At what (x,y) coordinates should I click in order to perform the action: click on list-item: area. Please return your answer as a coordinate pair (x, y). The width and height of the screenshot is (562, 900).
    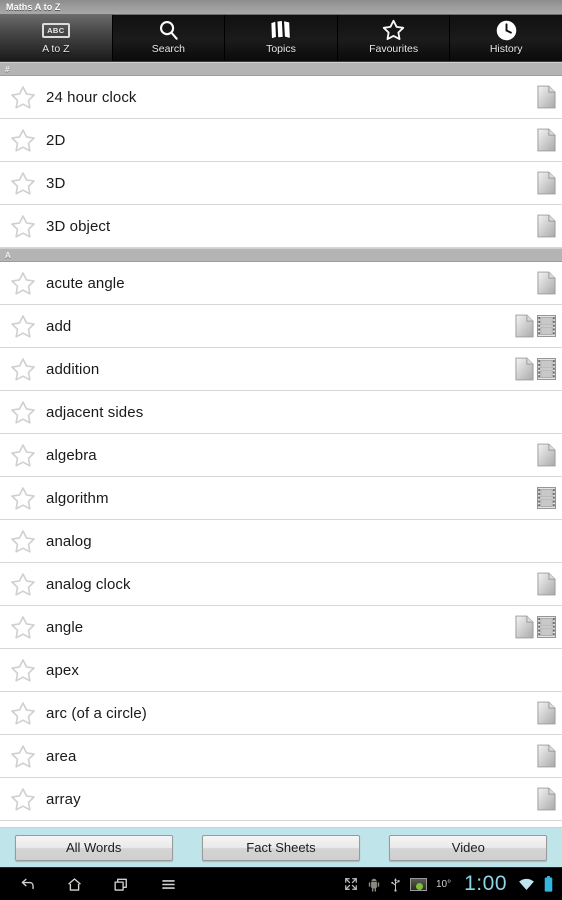
    Looking at the image, I should click on (281, 756).